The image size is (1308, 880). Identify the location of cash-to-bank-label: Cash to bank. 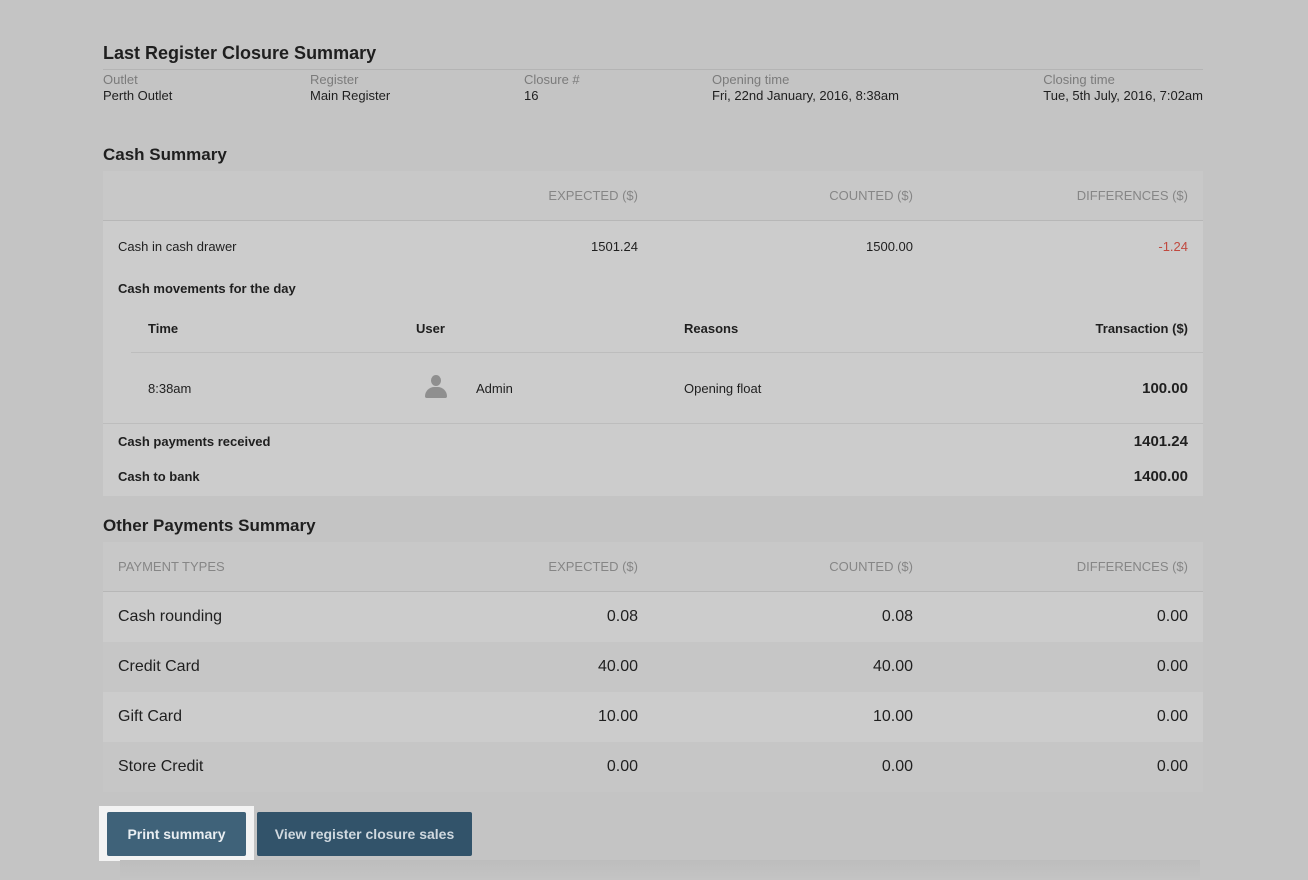
(159, 476).